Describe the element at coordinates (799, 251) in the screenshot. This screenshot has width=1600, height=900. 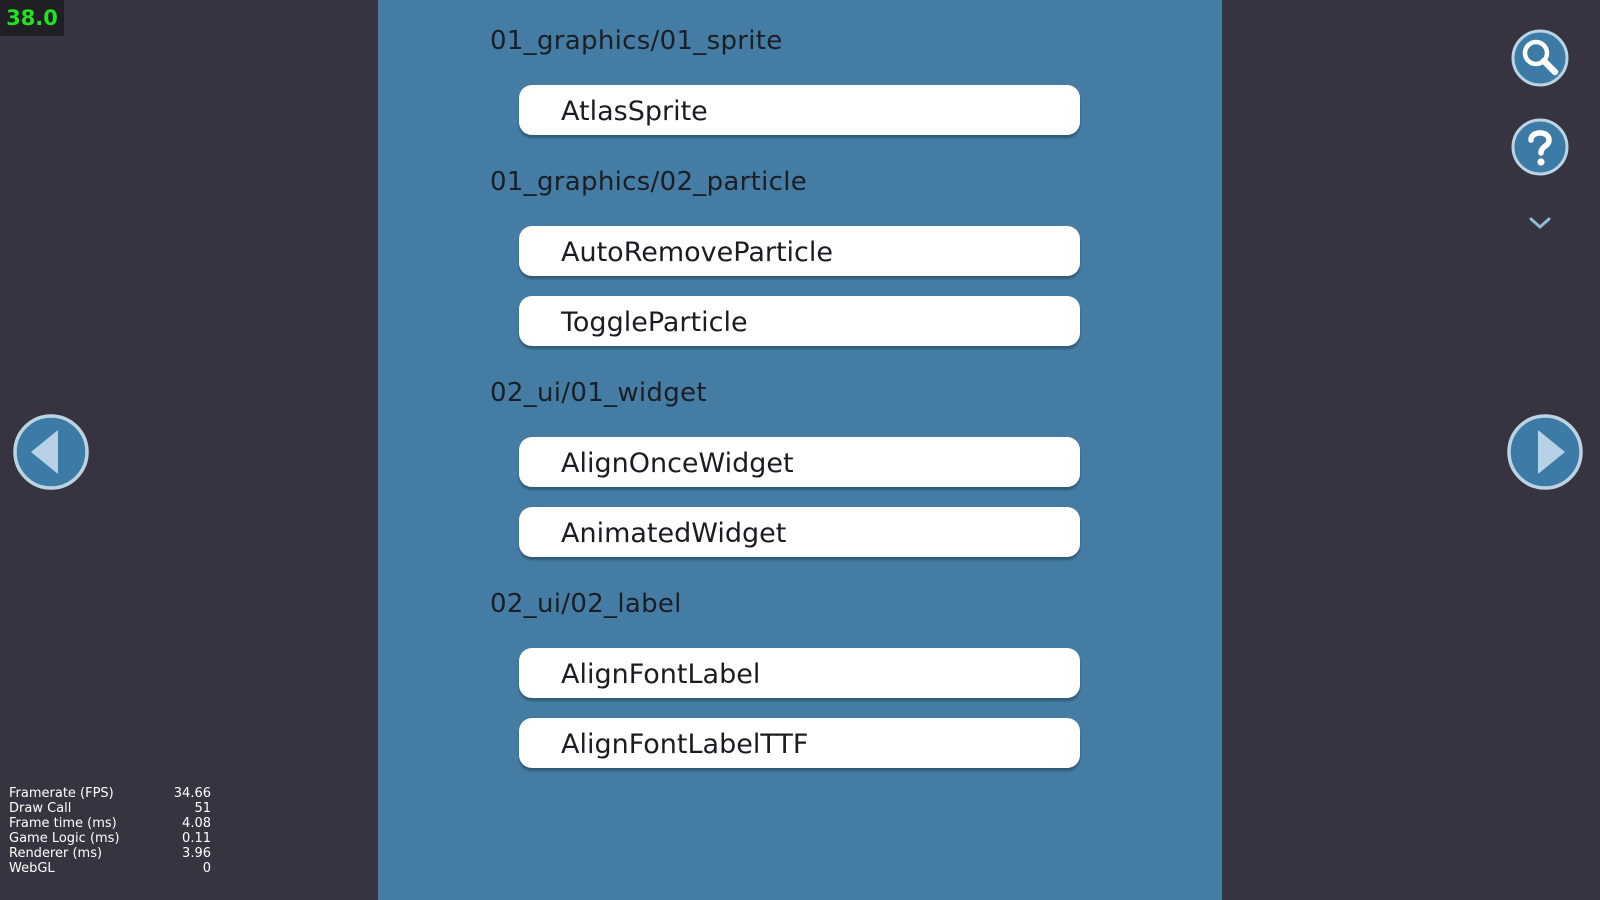
I see `test-button-auto-remove-particle: AutoRemoveParticle` at that location.